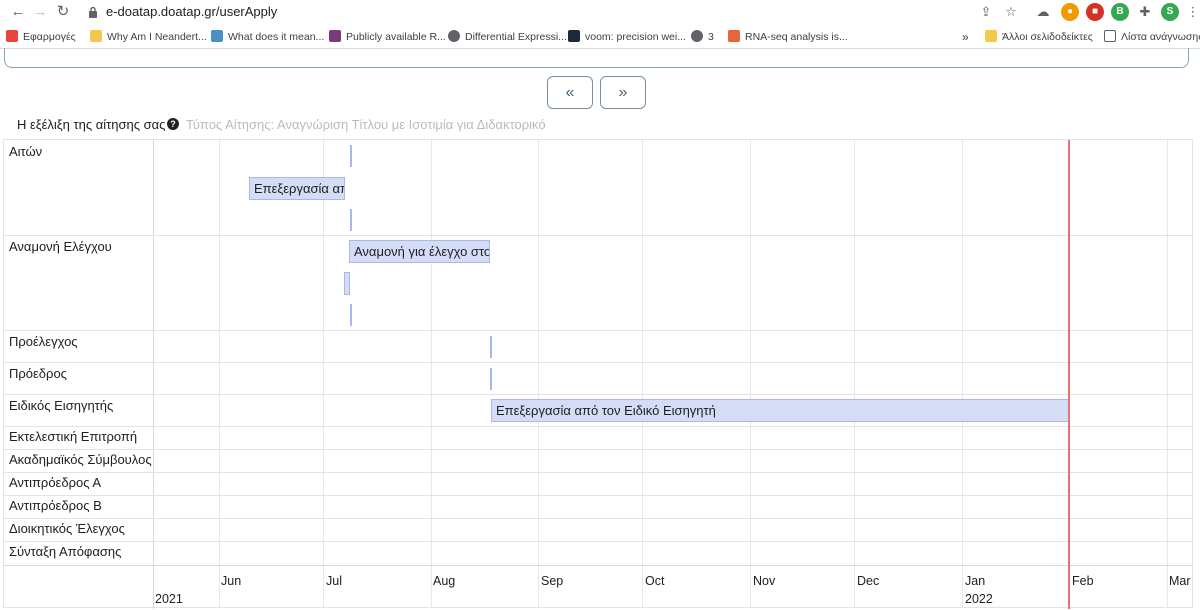  Describe the element at coordinates (1120, 12) in the screenshot. I see `extension-bplus-icon: B` at that location.